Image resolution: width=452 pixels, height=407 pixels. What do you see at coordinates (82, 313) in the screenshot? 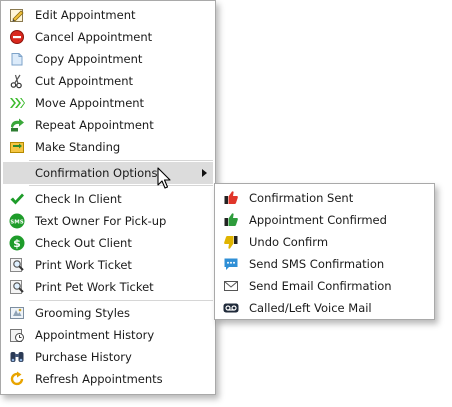
I see `menu-item-label: Grooming Styles` at bounding box center [82, 313].